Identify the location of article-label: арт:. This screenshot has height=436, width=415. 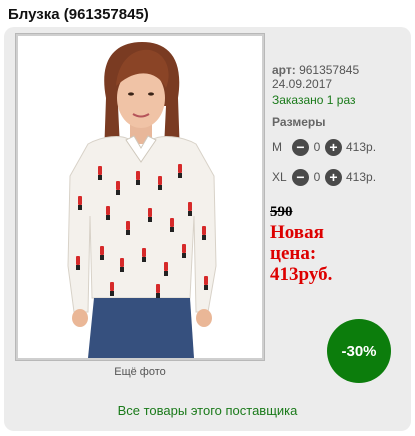
(284, 70).